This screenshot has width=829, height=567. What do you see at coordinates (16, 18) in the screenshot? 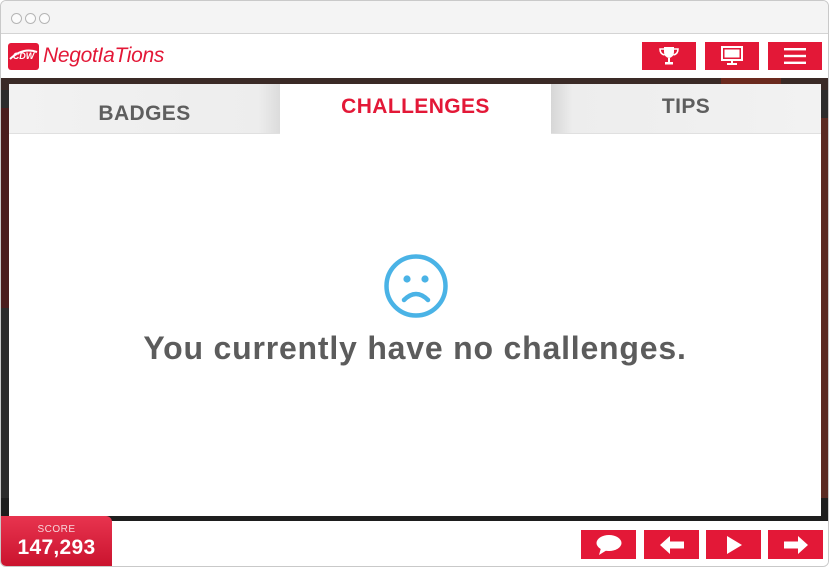
I see `window-close-button` at bounding box center [16, 18].